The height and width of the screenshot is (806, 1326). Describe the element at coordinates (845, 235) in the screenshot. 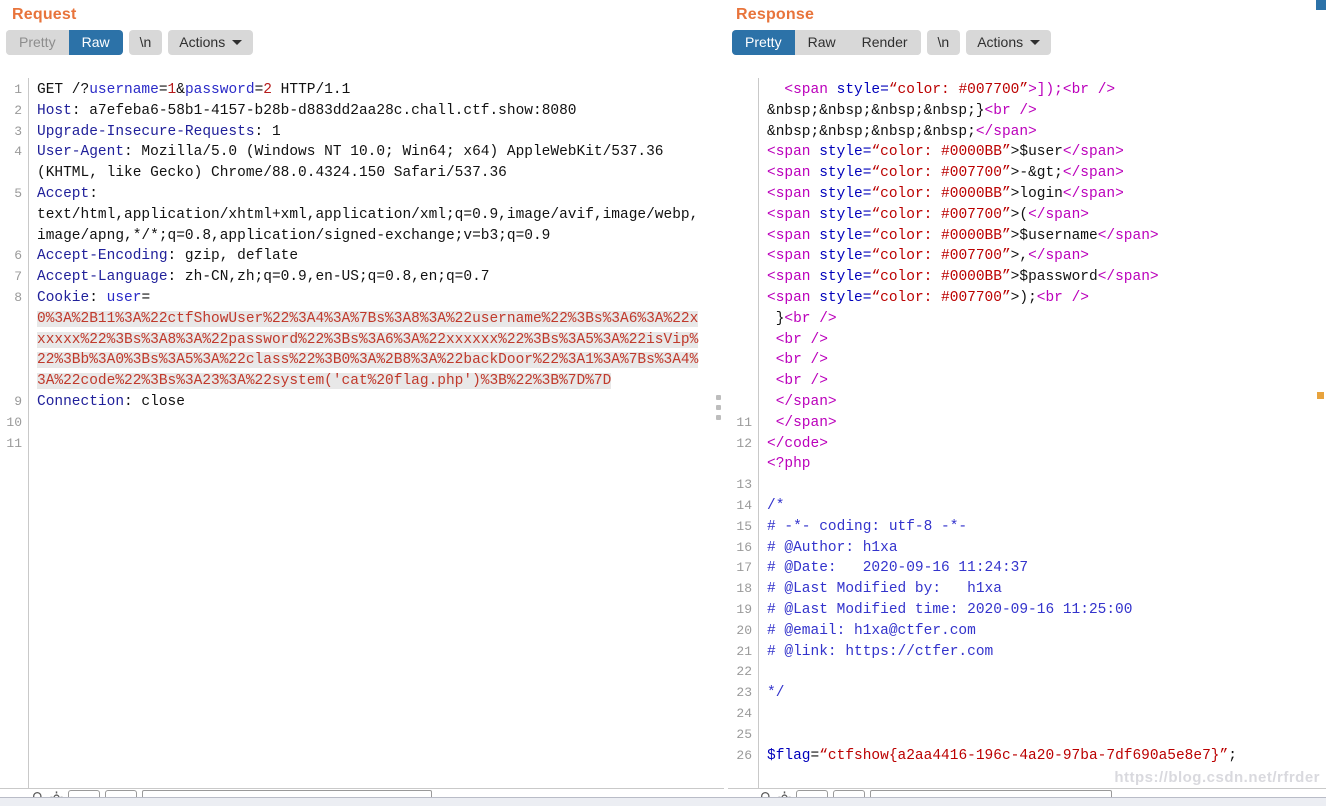

I see `code-token: style=` at that location.